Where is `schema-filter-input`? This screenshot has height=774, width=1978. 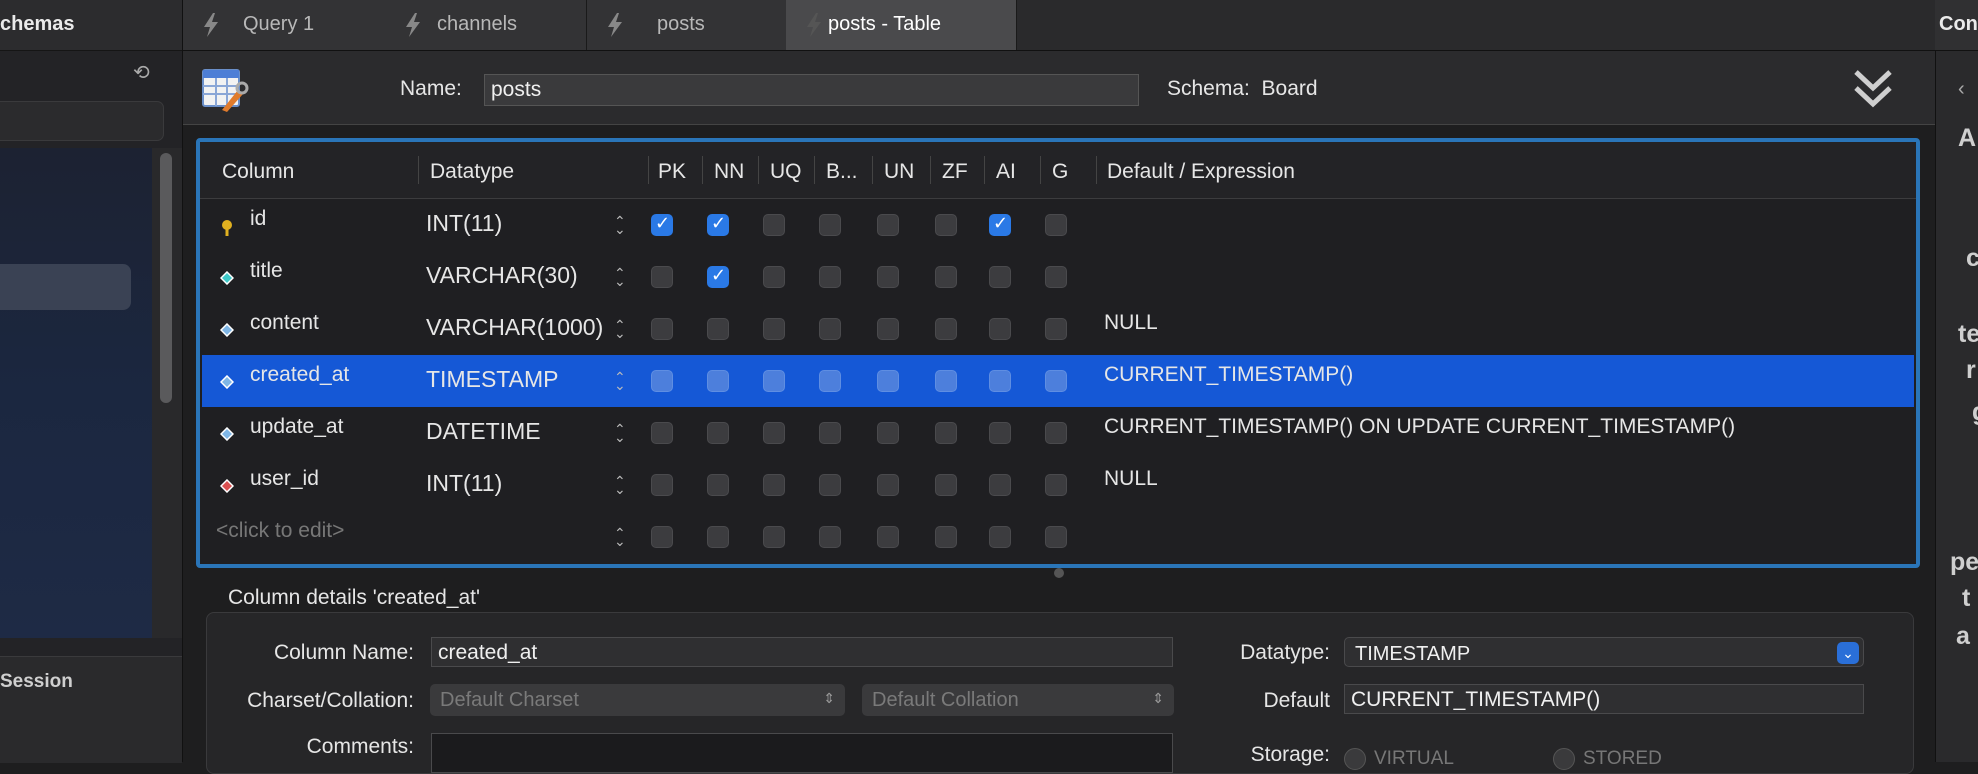 schema-filter-input is located at coordinates (82, 121).